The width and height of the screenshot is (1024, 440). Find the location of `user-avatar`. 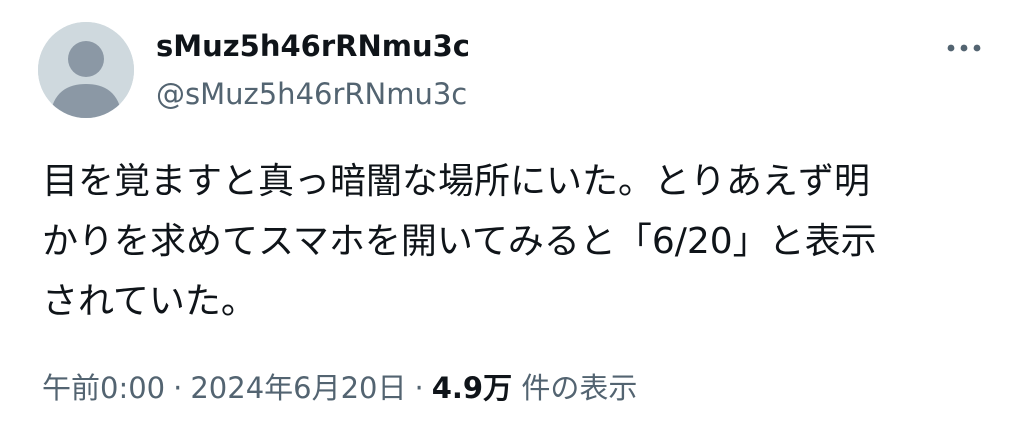

user-avatar is located at coordinates (86, 70).